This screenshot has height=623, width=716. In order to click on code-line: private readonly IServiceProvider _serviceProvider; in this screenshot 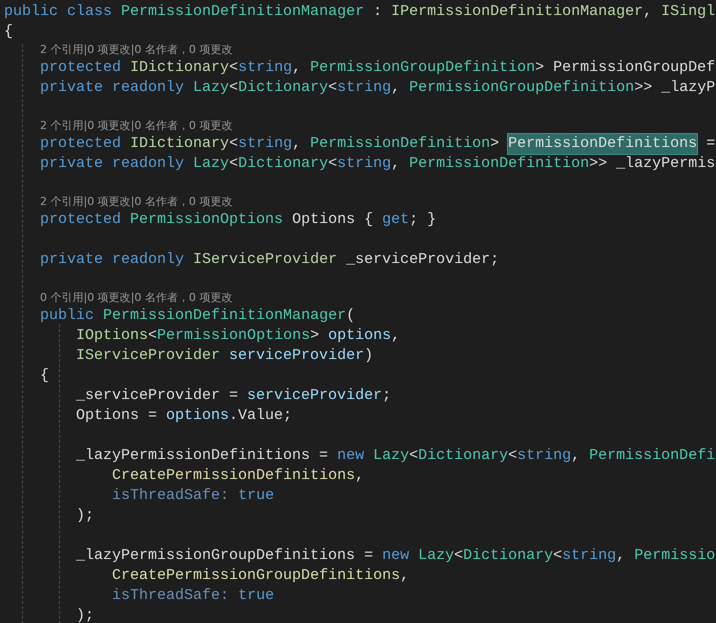, I will do `click(270, 260)`.